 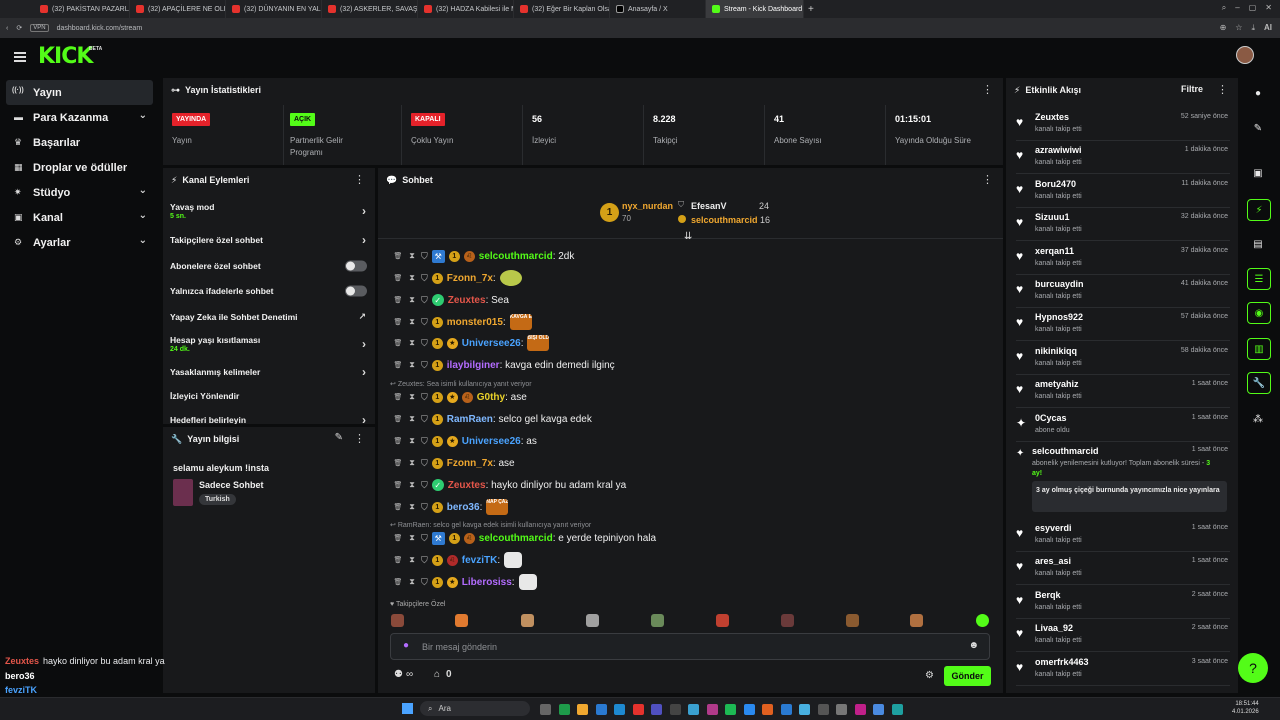 What do you see at coordinates (1052, 117) in the screenshot?
I see `event-username: Zeuxtes` at bounding box center [1052, 117].